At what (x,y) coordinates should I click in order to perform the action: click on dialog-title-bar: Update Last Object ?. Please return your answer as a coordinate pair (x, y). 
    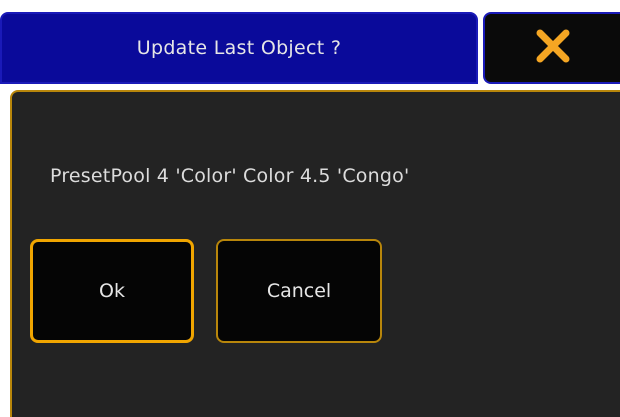
    Looking at the image, I should click on (239, 48).